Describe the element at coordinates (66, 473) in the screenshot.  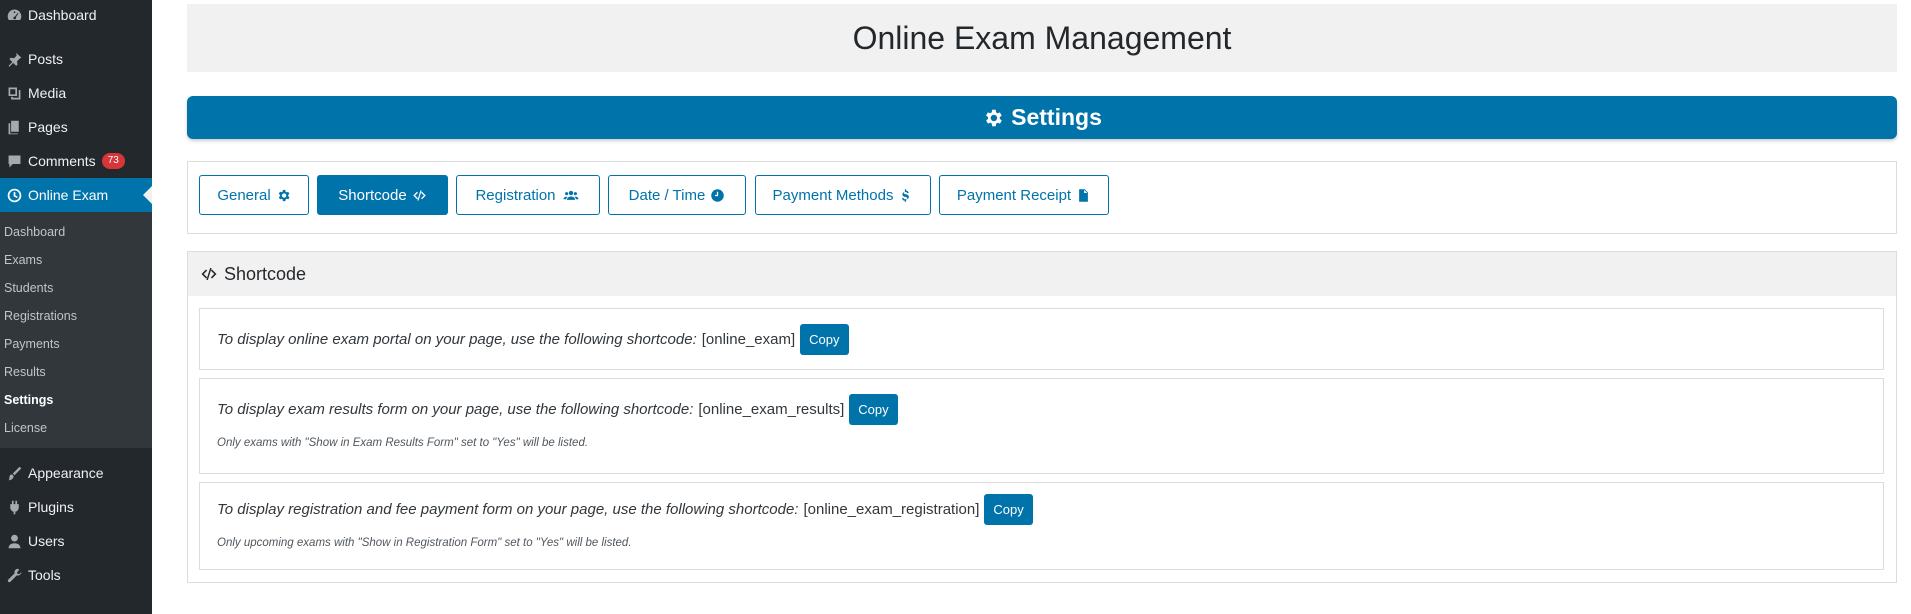
I see `menu-label: Appearance` at that location.